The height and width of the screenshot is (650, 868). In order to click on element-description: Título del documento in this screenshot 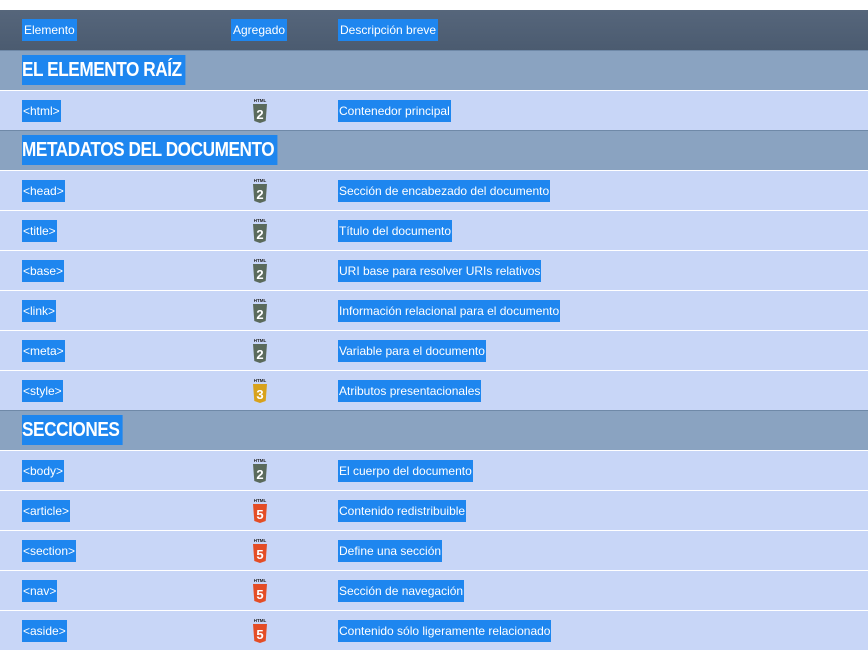, I will do `click(395, 231)`.